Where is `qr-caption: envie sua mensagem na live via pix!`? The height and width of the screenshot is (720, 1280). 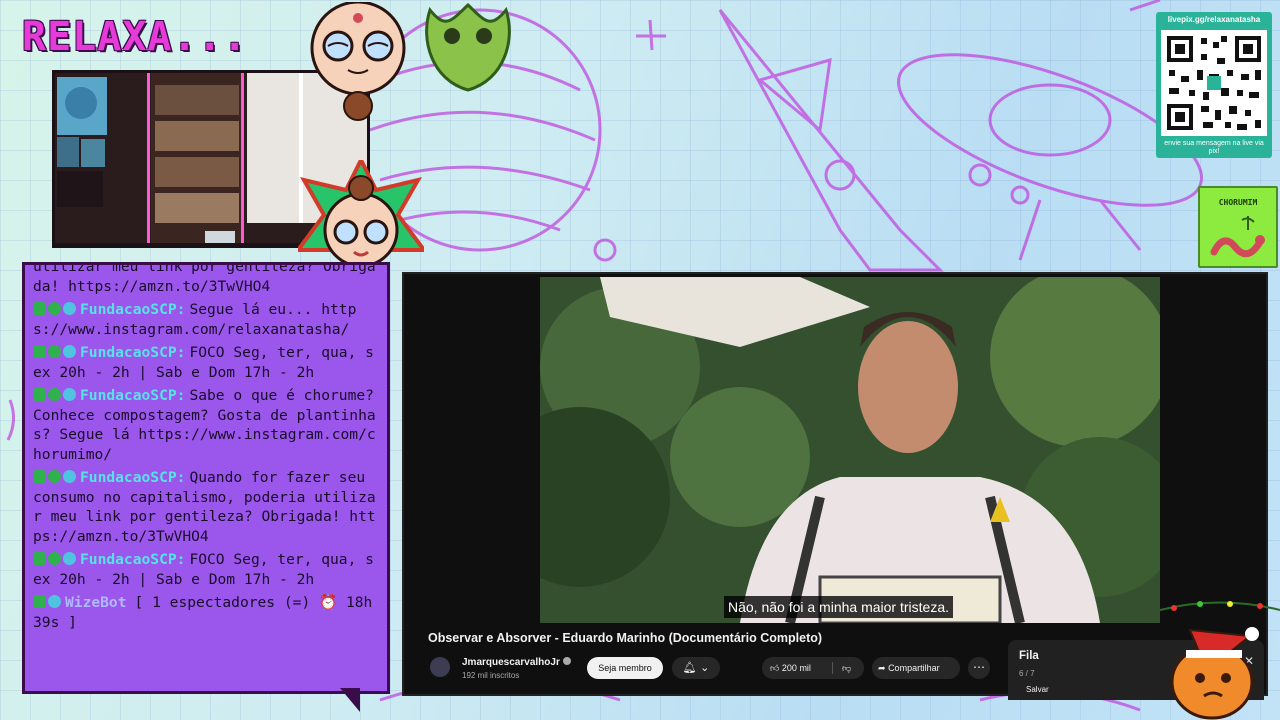
qr-caption: envie sua mensagem na live via pix! is located at coordinates (1214, 147).